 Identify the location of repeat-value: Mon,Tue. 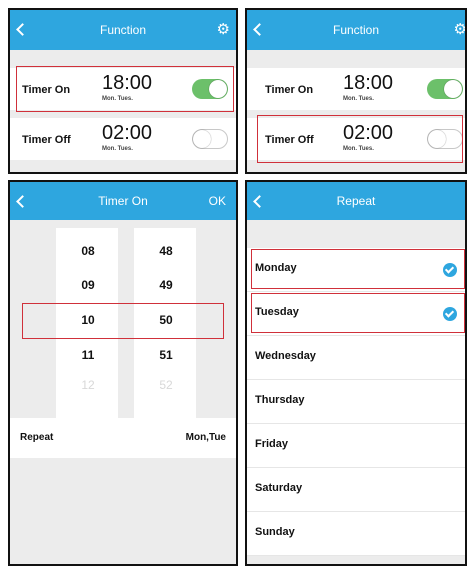
(205, 437).